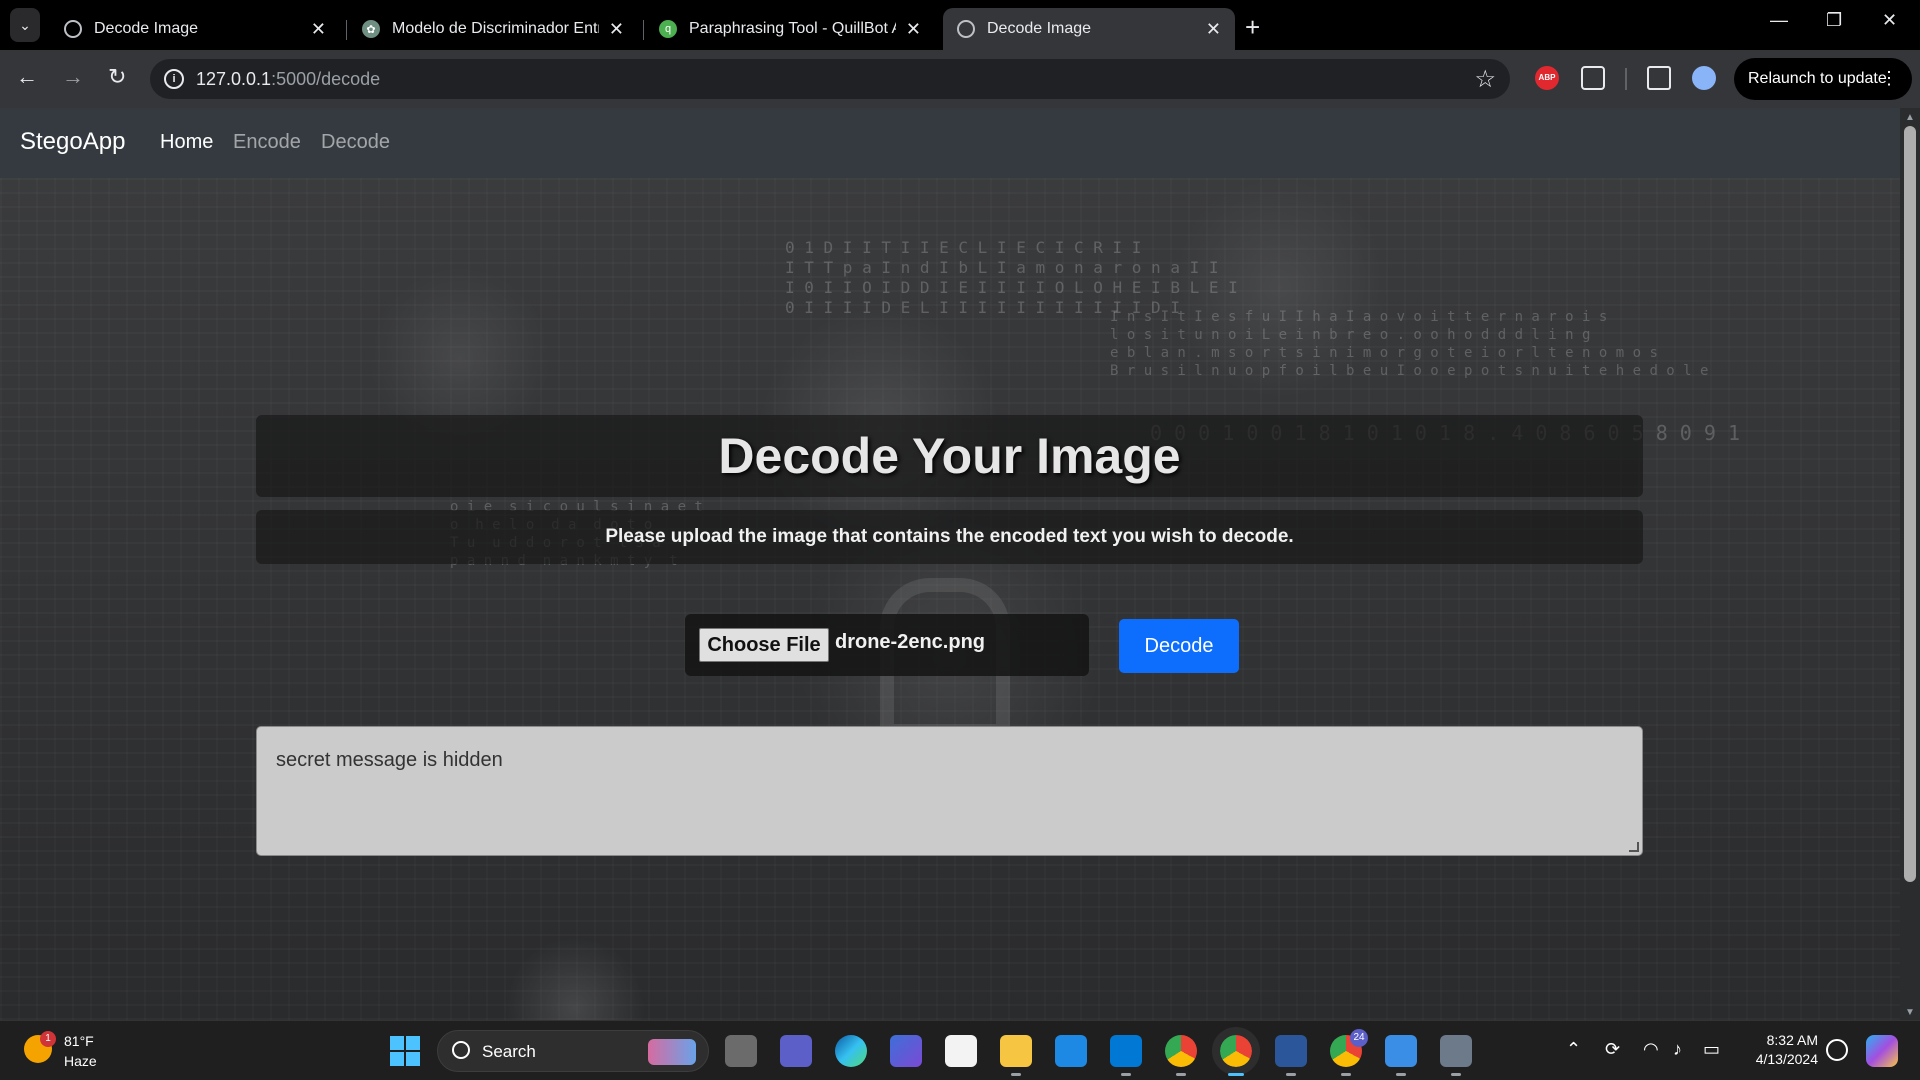 This screenshot has width=1920, height=1080. Describe the element at coordinates (1612, 1049) in the screenshot. I see `sync-icon: ⟳` at that location.